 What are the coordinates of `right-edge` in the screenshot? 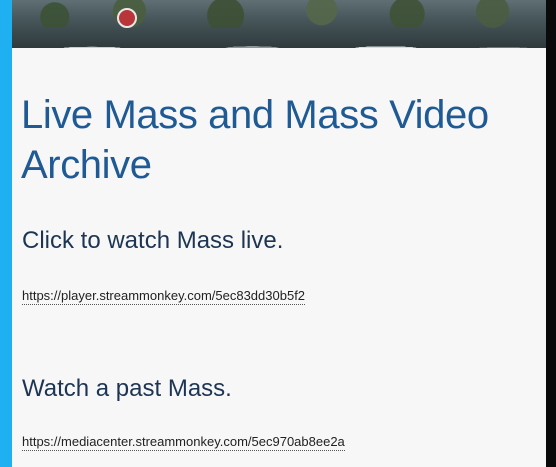 It's located at (551, 233).